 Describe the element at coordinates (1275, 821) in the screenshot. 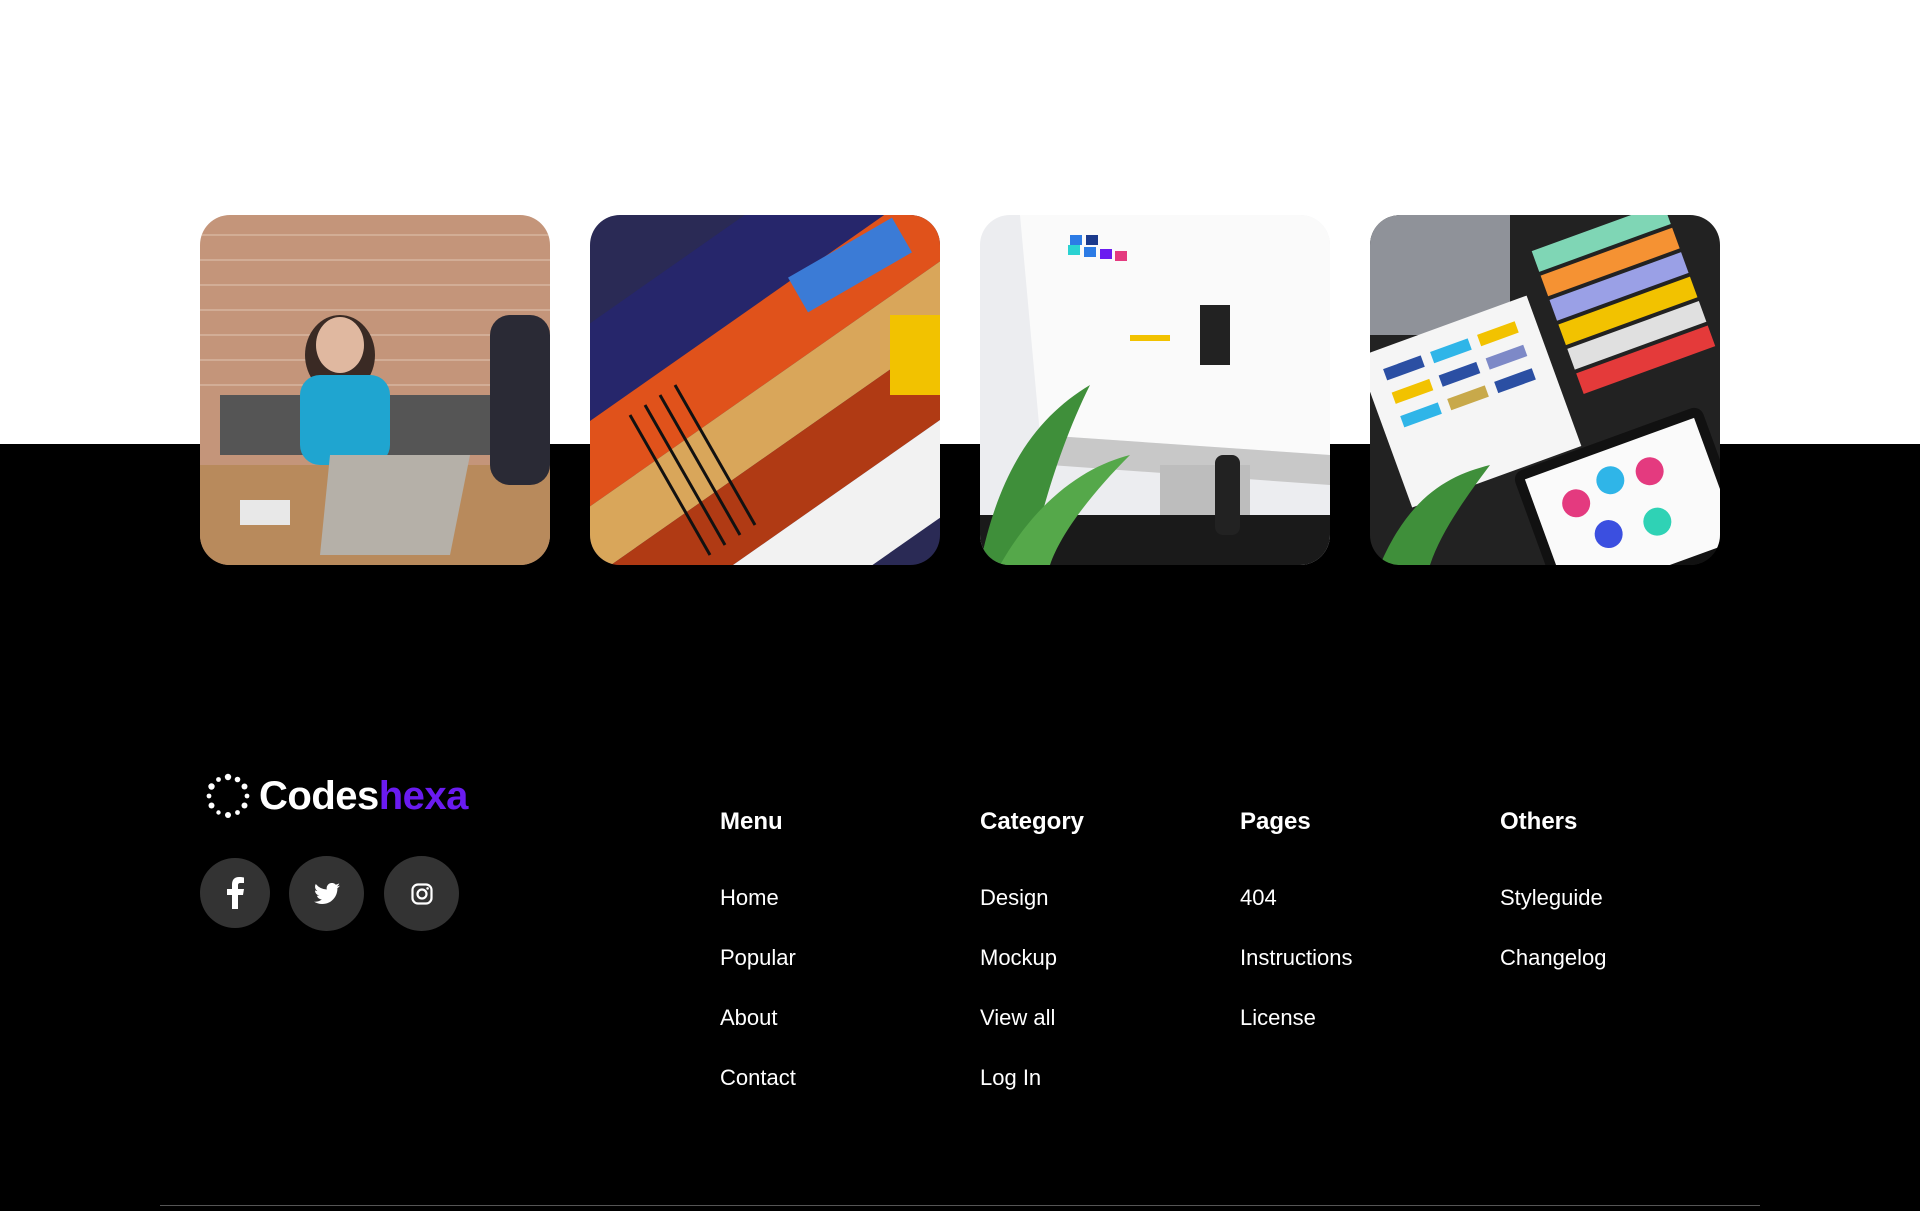

I see `footer-column-title: Pages` at that location.